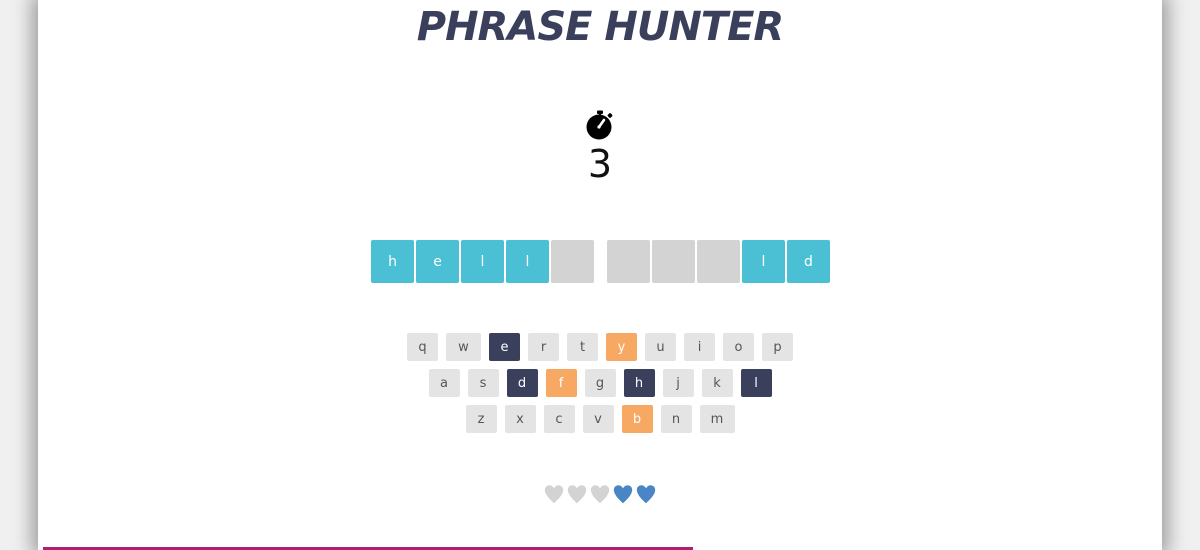  I want to click on key-r: r, so click(543, 347).